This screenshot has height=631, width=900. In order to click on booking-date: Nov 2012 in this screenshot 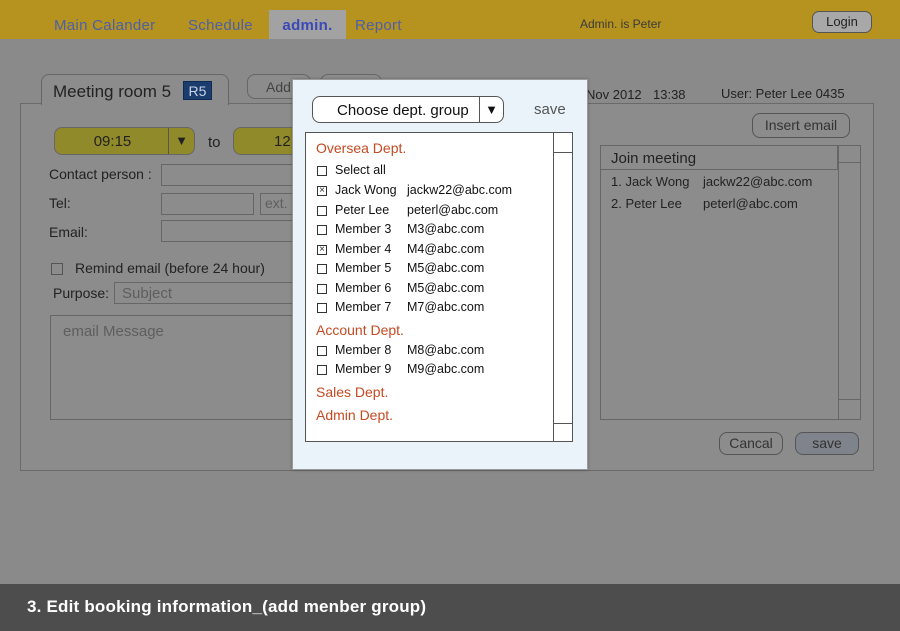, I will do `click(614, 94)`.